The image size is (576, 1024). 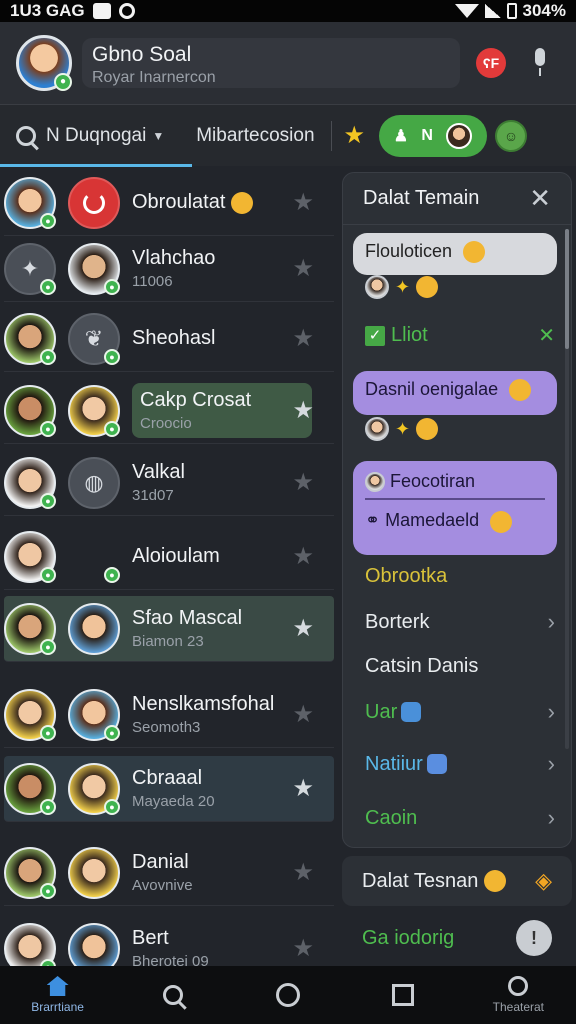 What do you see at coordinates (402, 287) in the screenshot?
I see `reaction-row: ✦` at bounding box center [402, 287].